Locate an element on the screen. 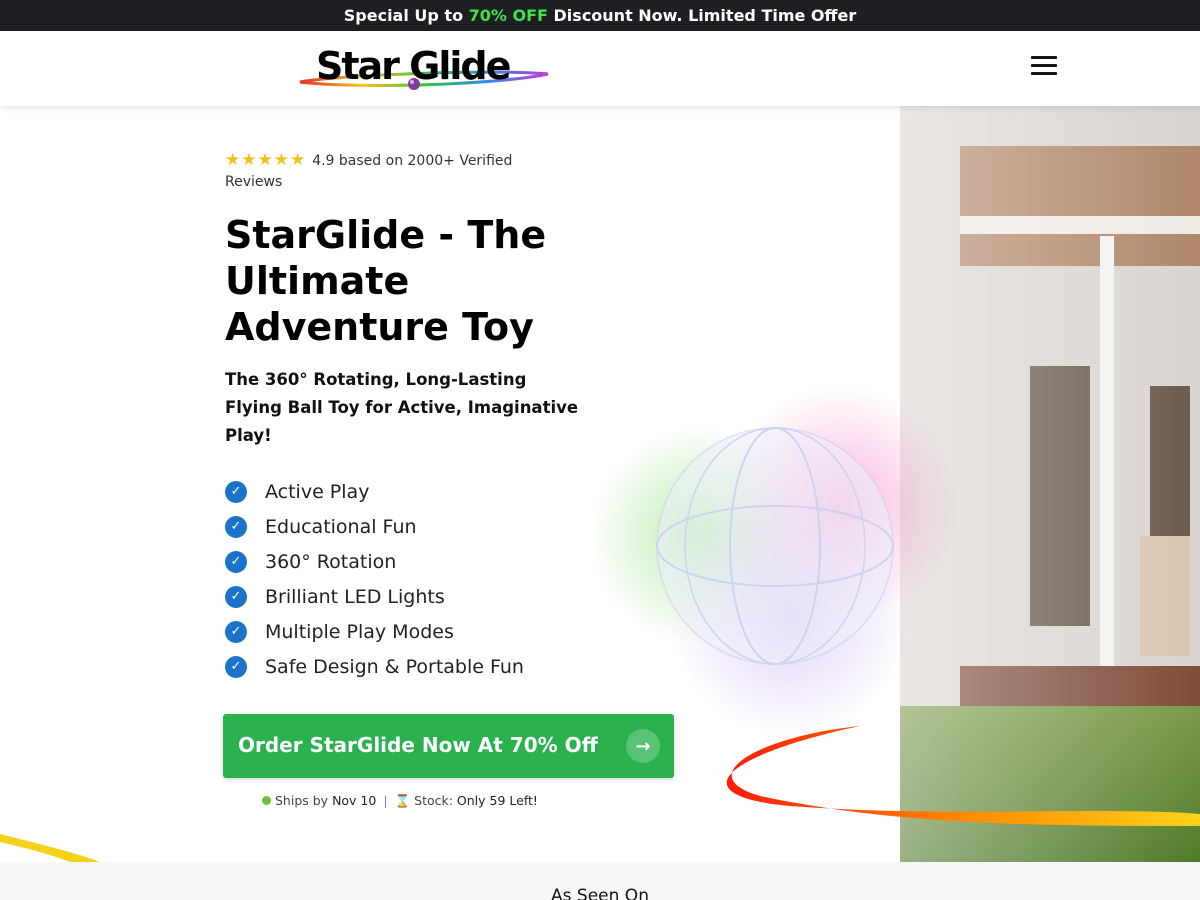 The height and width of the screenshot is (900, 1200). ships-date: Nov 10 is located at coordinates (354, 800).